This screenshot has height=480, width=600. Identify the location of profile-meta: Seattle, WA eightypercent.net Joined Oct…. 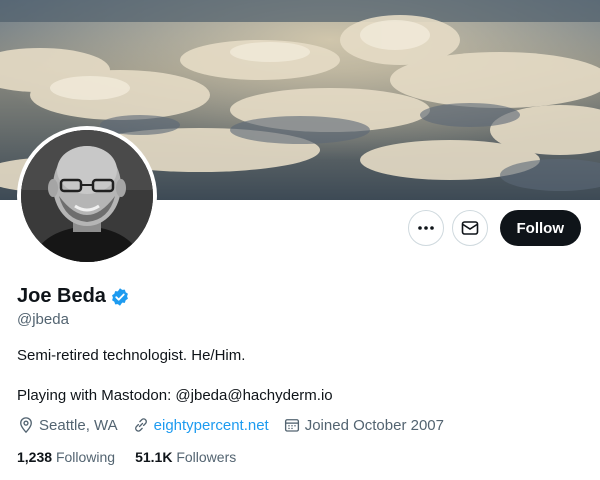
(237, 425).